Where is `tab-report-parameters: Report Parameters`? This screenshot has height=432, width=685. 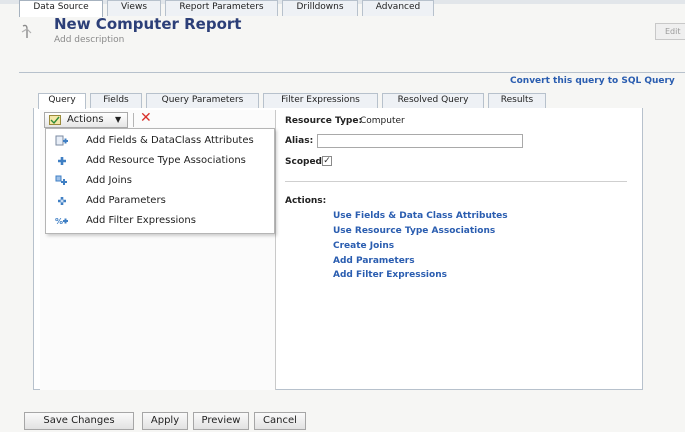 tab-report-parameters: Report Parameters is located at coordinates (221, 8).